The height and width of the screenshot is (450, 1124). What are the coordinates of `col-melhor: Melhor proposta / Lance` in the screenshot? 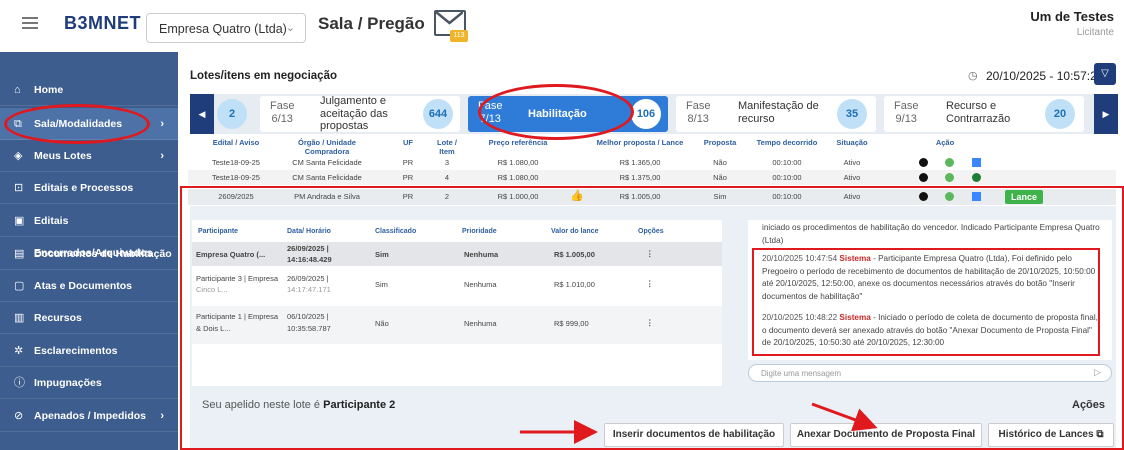 It's located at (640, 142).